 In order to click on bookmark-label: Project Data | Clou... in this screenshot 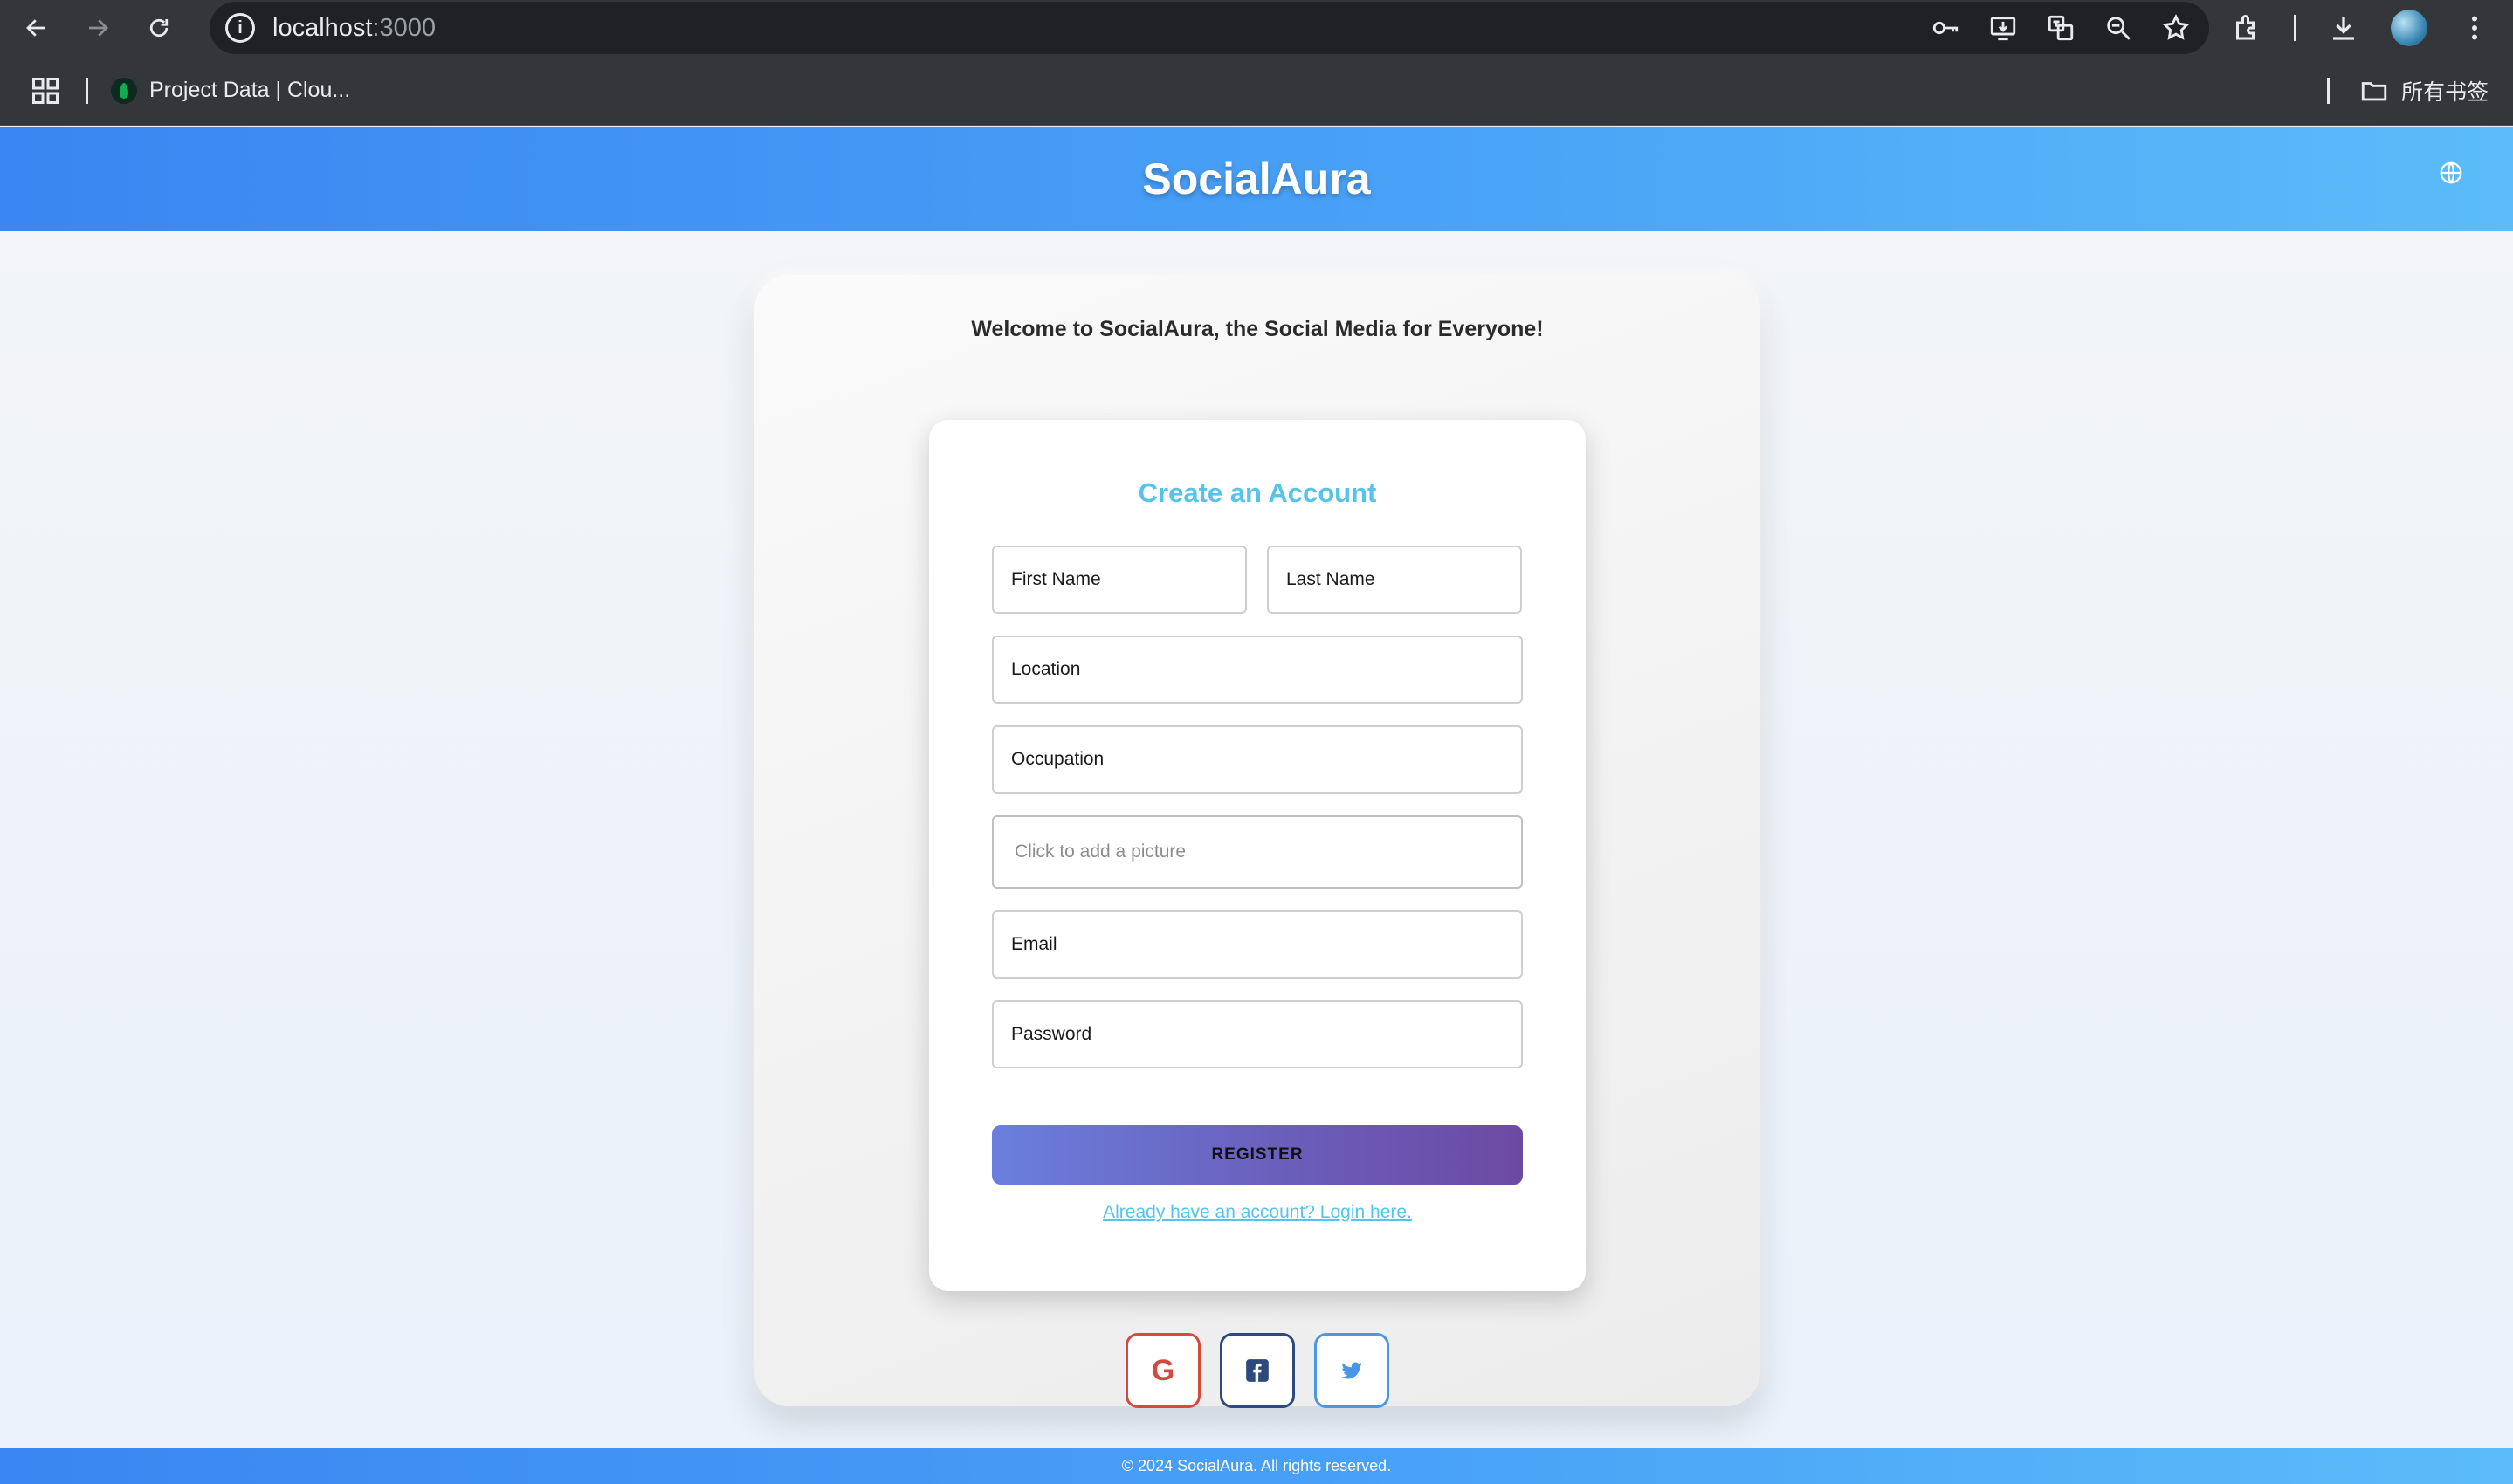, I will do `click(250, 90)`.